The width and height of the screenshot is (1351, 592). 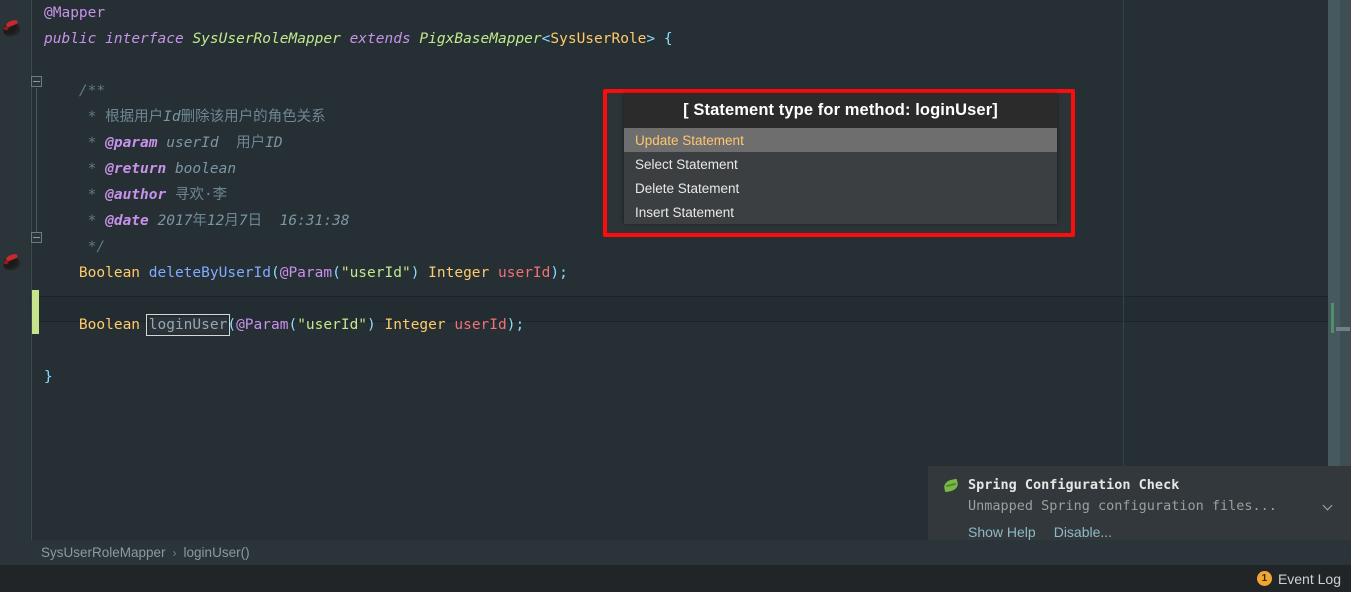 I want to click on code-line: */, so click(x=697, y=247).